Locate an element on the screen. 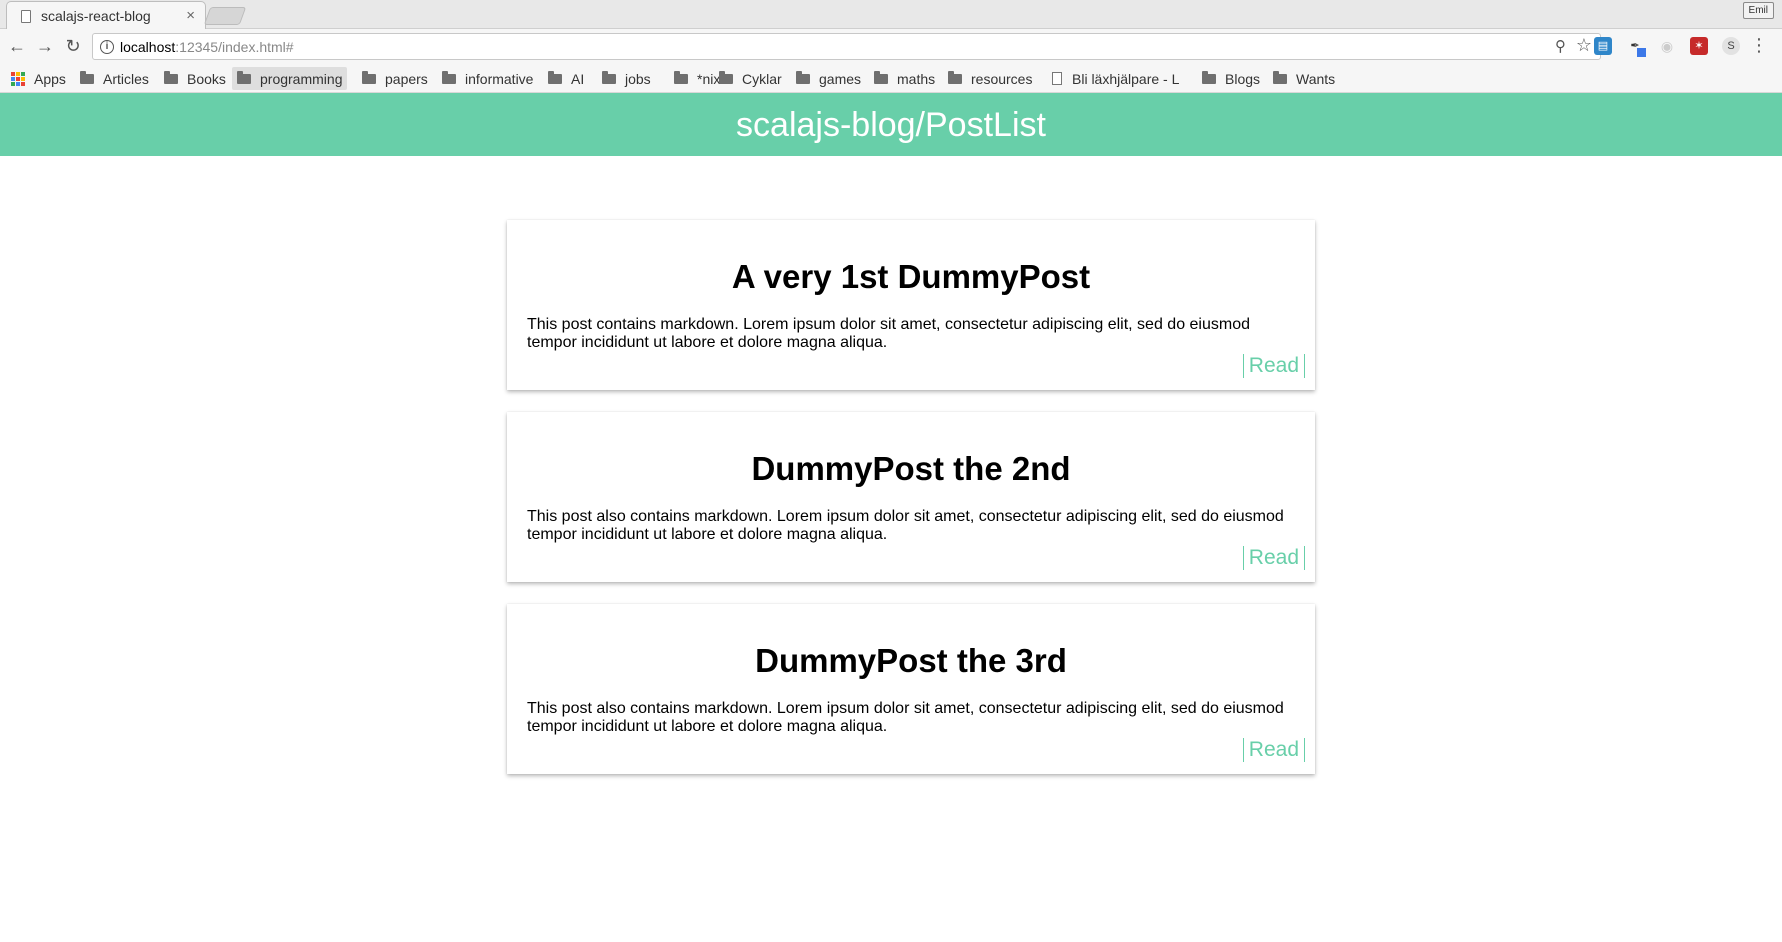  bookmark-star-icon: ☆ is located at coordinates (1584, 45).